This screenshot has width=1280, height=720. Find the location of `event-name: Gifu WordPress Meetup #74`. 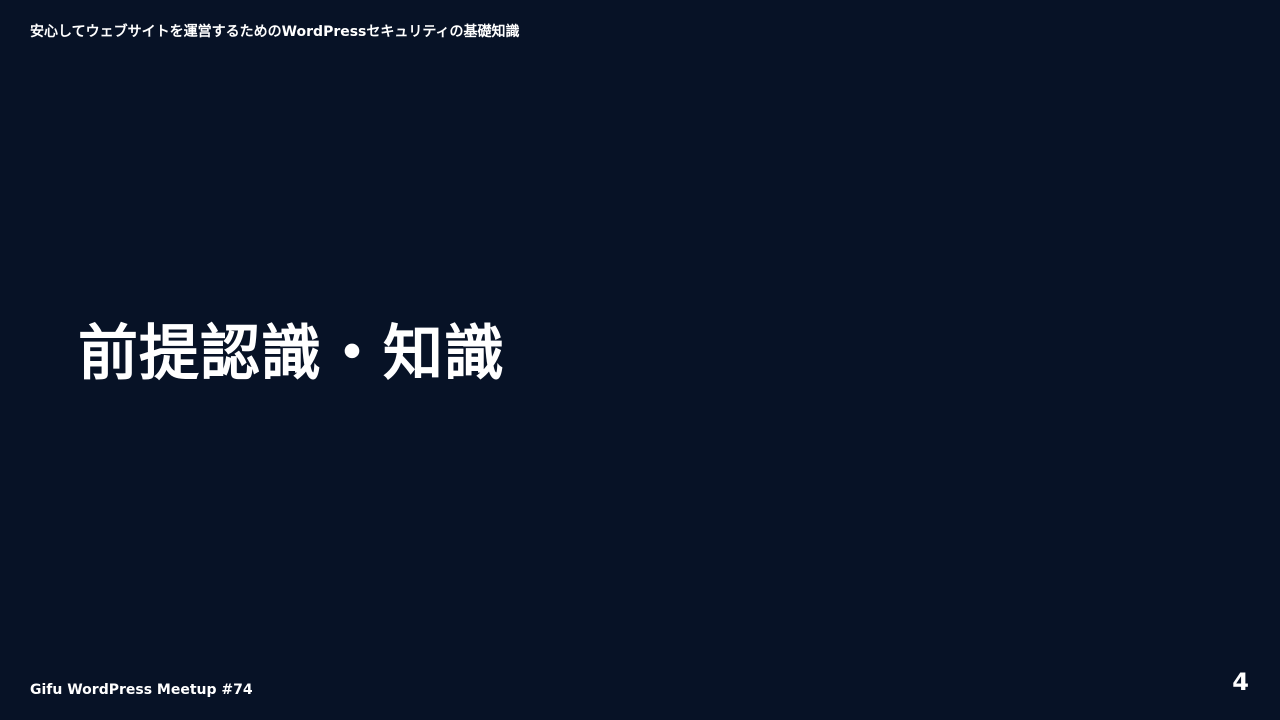

event-name: Gifu WordPress Meetup #74 is located at coordinates (141, 690).